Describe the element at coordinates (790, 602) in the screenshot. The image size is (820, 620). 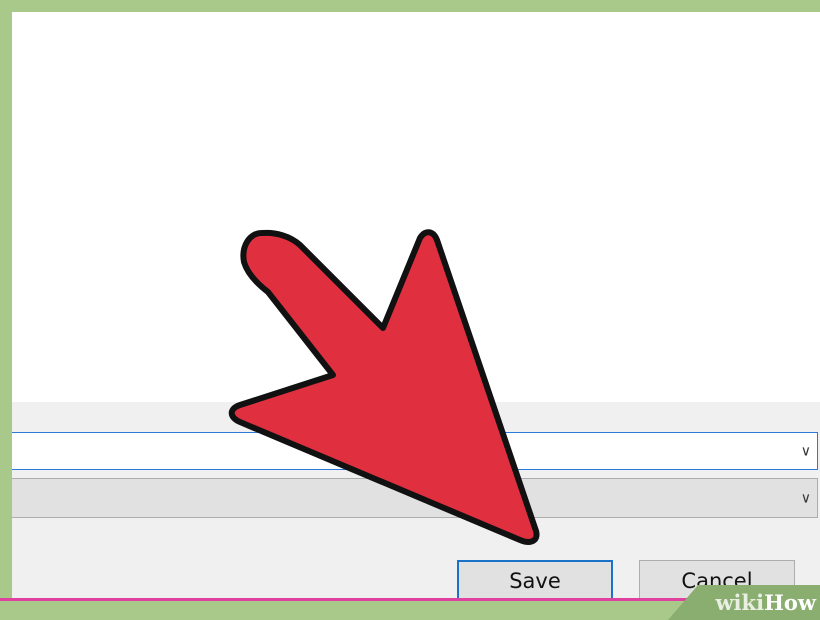
I see `wikihow-how-text: How` at that location.